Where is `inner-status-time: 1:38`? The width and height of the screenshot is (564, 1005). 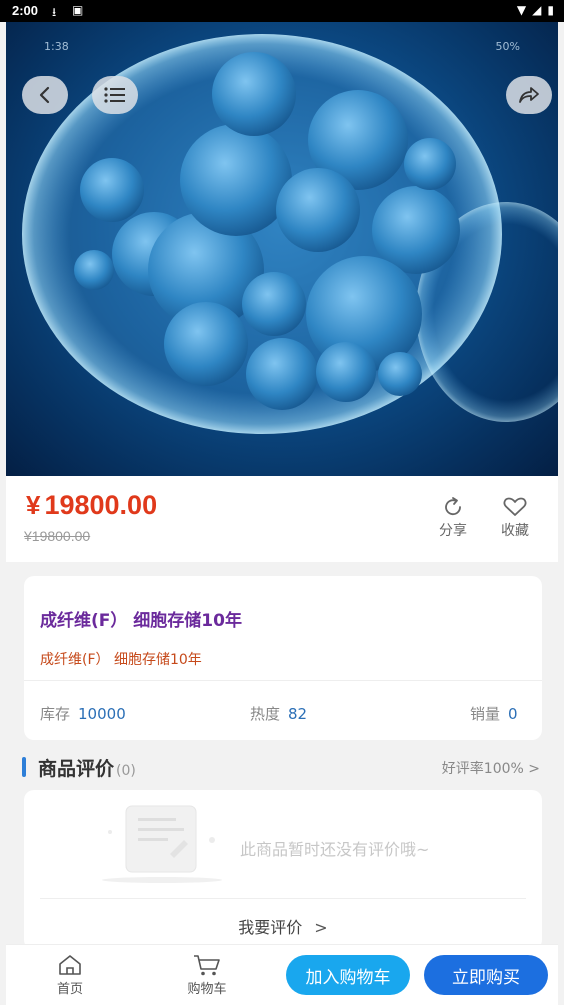
inner-status-time: 1:38 is located at coordinates (56, 46).